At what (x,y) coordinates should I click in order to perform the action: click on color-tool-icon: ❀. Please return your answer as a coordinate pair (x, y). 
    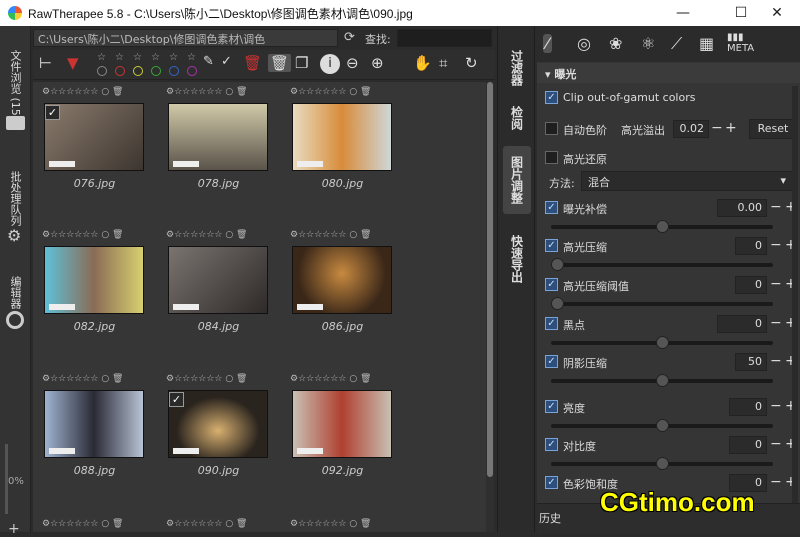
    Looking at the image, I should click on (615, 43).